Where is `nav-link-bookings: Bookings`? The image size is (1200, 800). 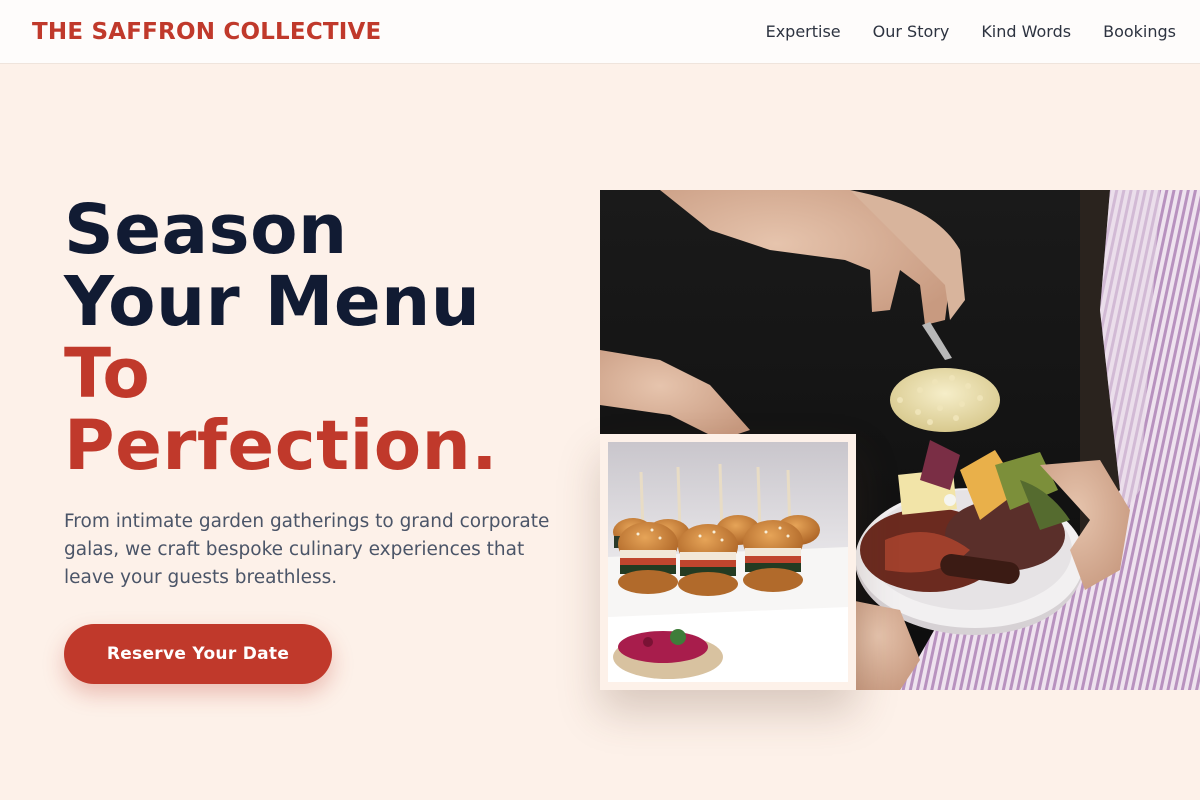
nav-link-bookings: Bookings is located at coordinates (1139, 31).